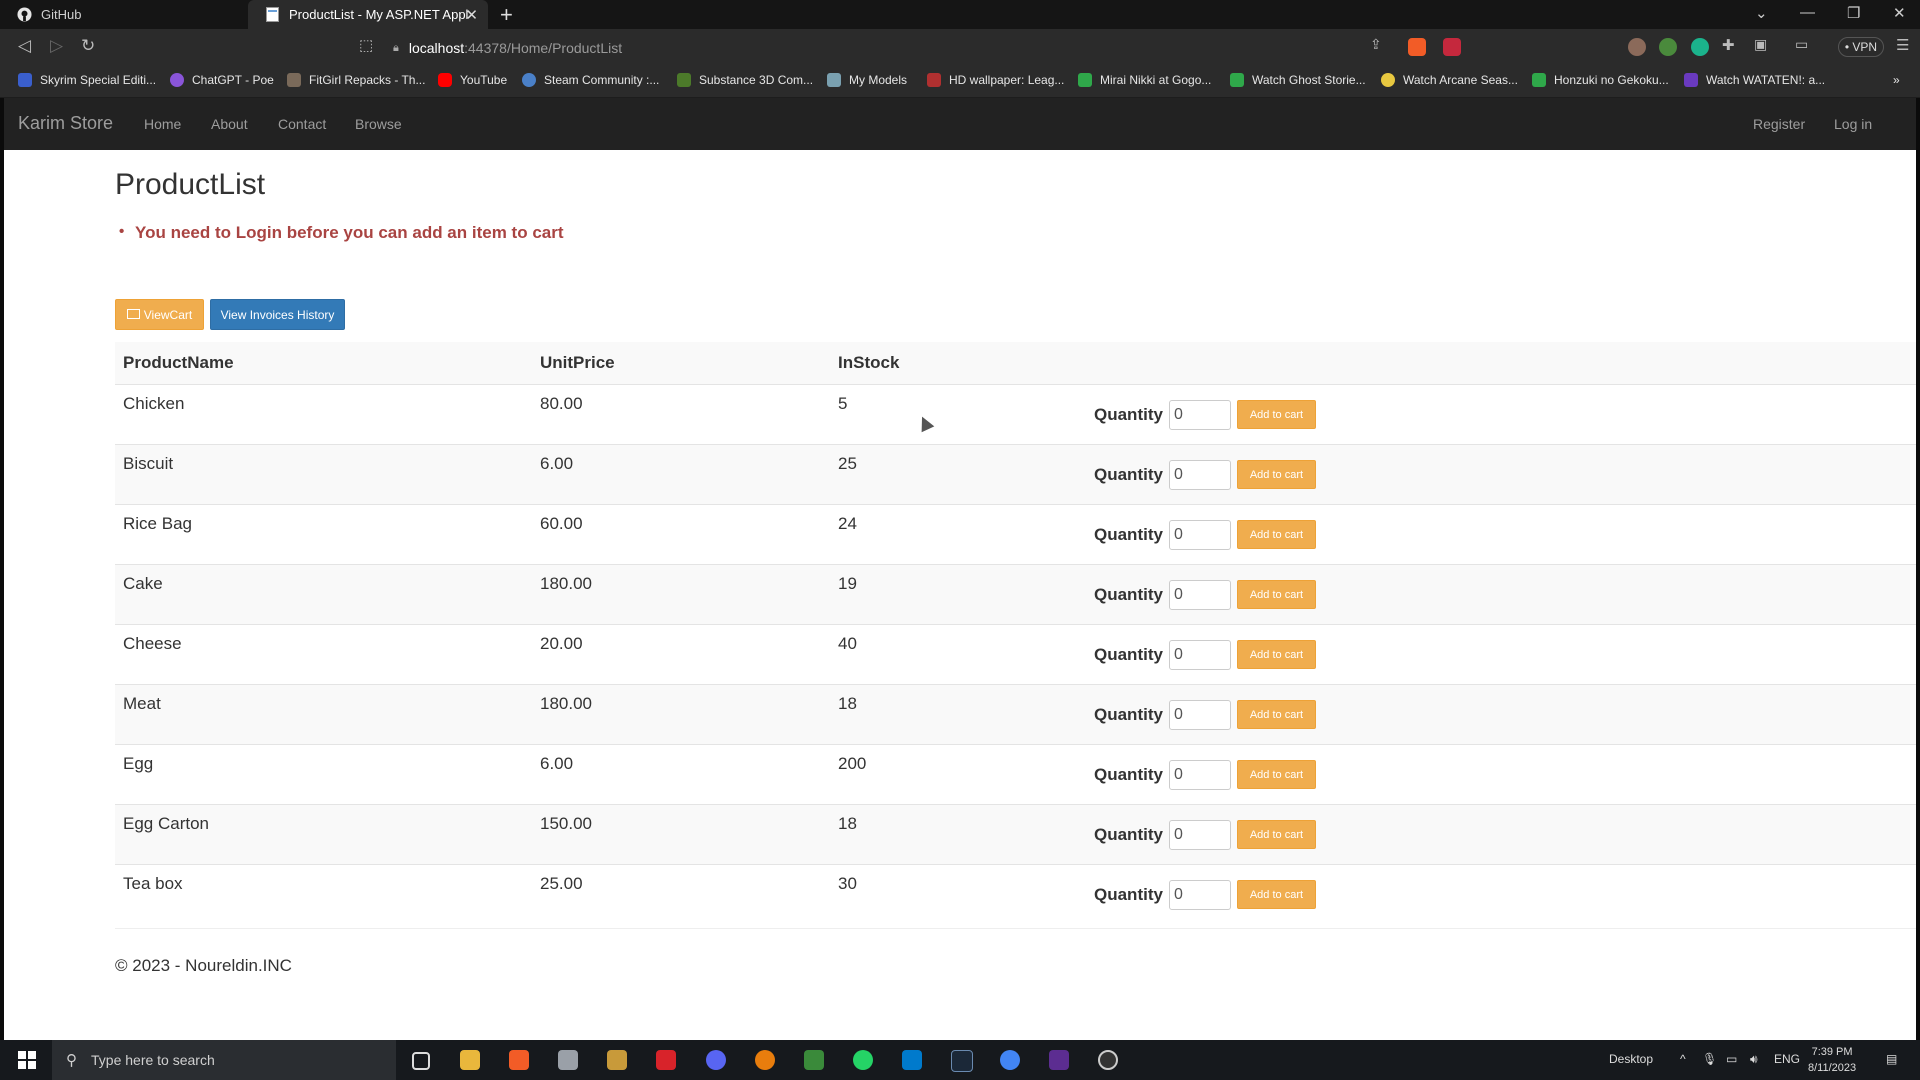 Image resolution: width=1920 pixels, height=1080 pixels. Describe the element at coordinates (1010, 1060) in the screenshot. I see `chrome-icon` at that location.